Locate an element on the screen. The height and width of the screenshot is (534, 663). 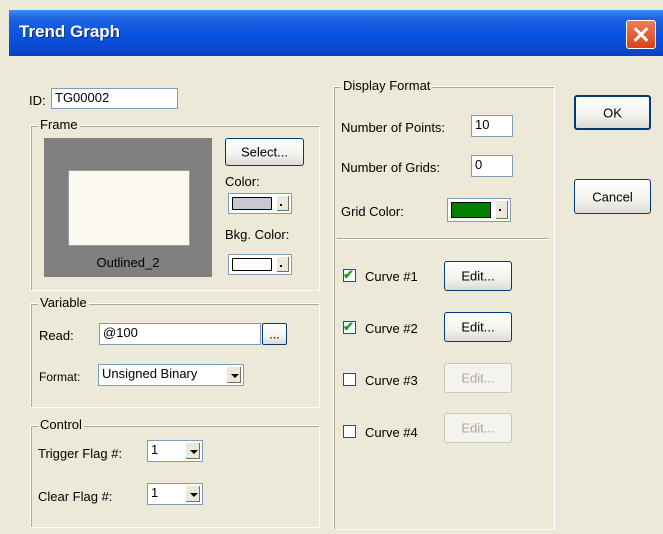
format-select: Unsigned Binary is located at coordinates (171, 375).